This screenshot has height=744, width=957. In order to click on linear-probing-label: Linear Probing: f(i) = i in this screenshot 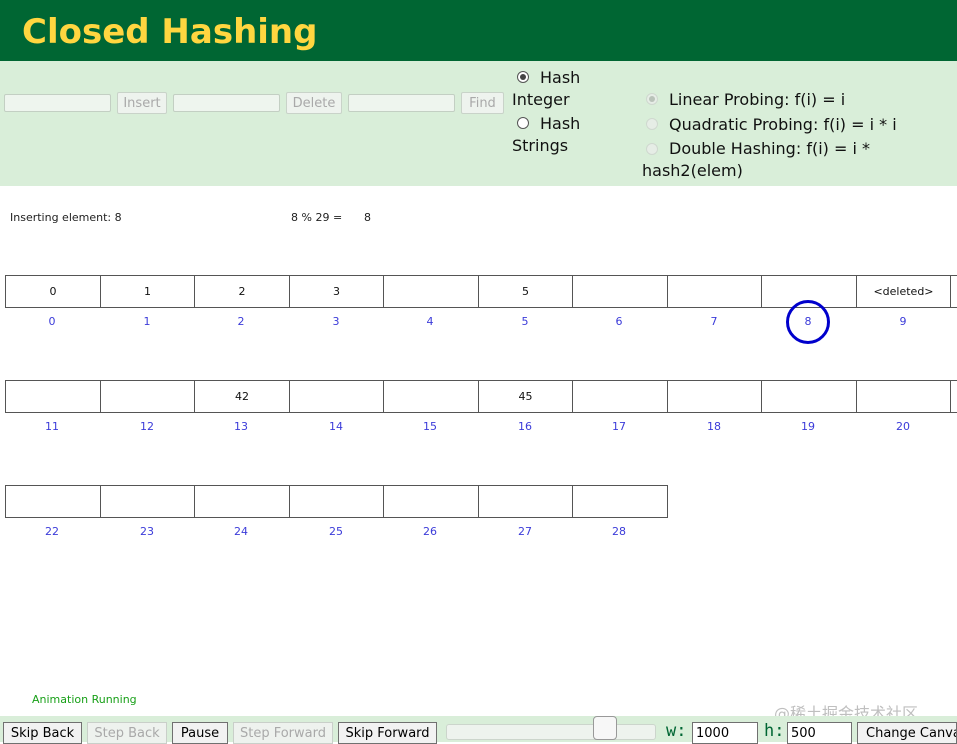, I will do `click(757, 99)`.